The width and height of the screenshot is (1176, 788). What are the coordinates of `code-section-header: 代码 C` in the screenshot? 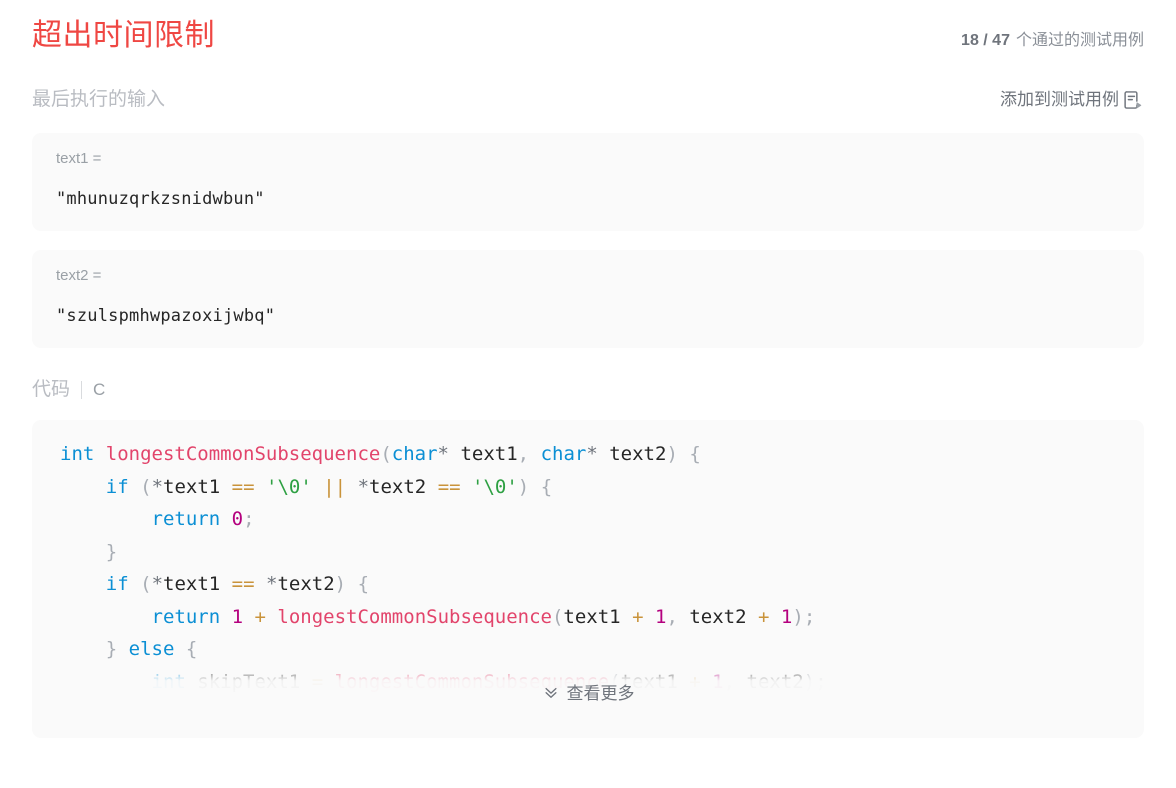 It's located at (588, 390).